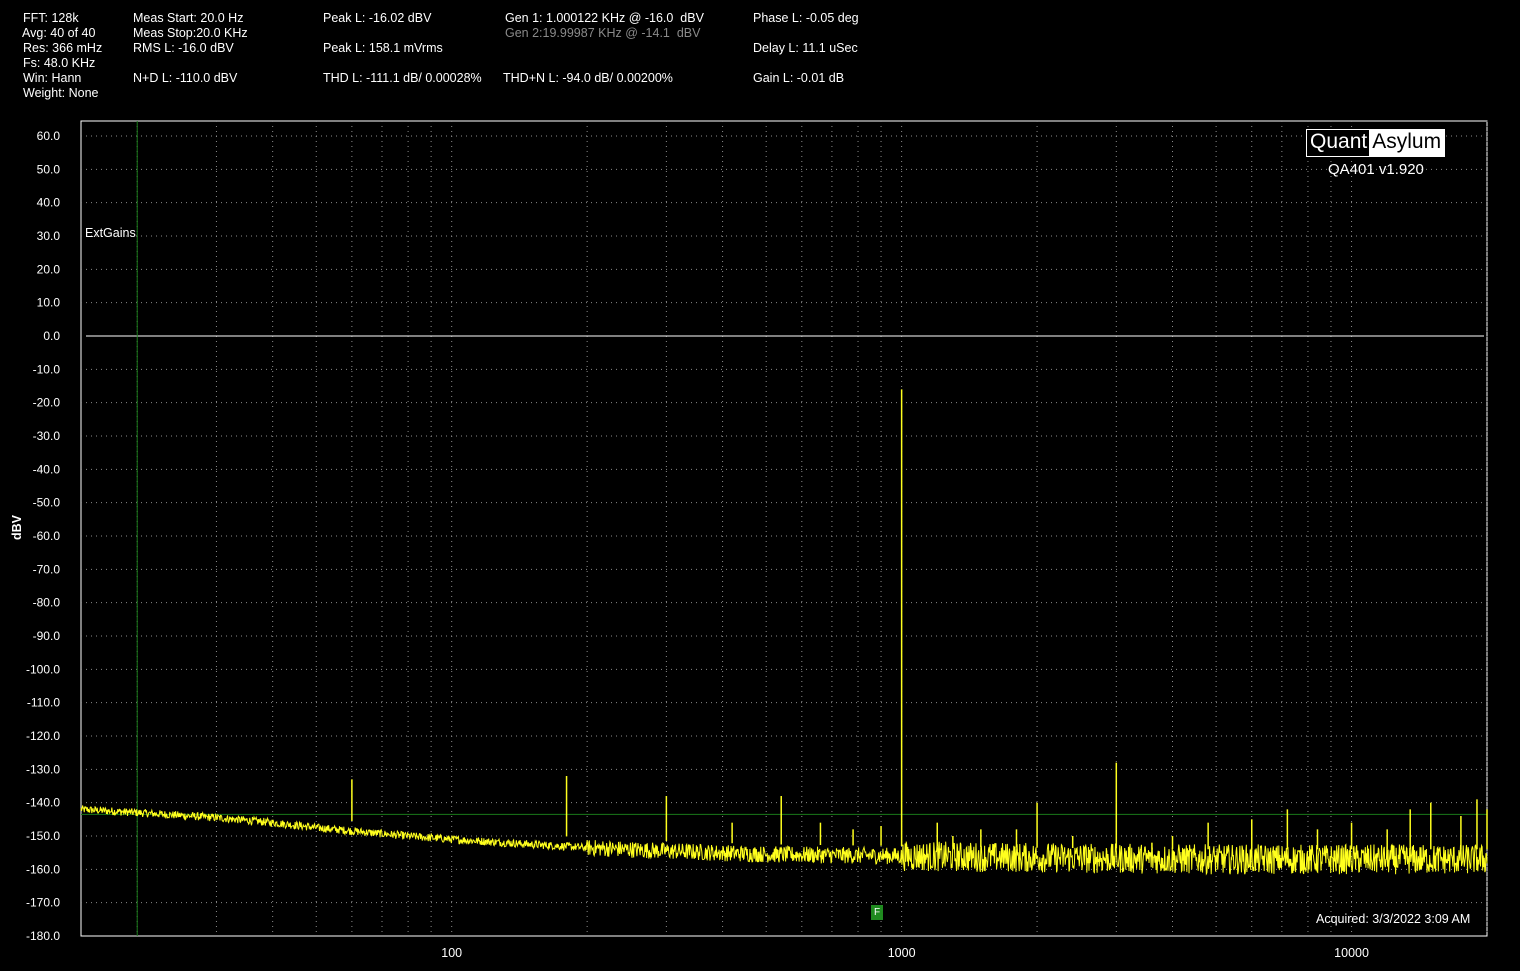 This screenshot has height=971, width=1520. What do you see at coordinates (43, 903) in the screenshot?
I see `y-tick-label: -170.0` at bounding box center [43, 903].